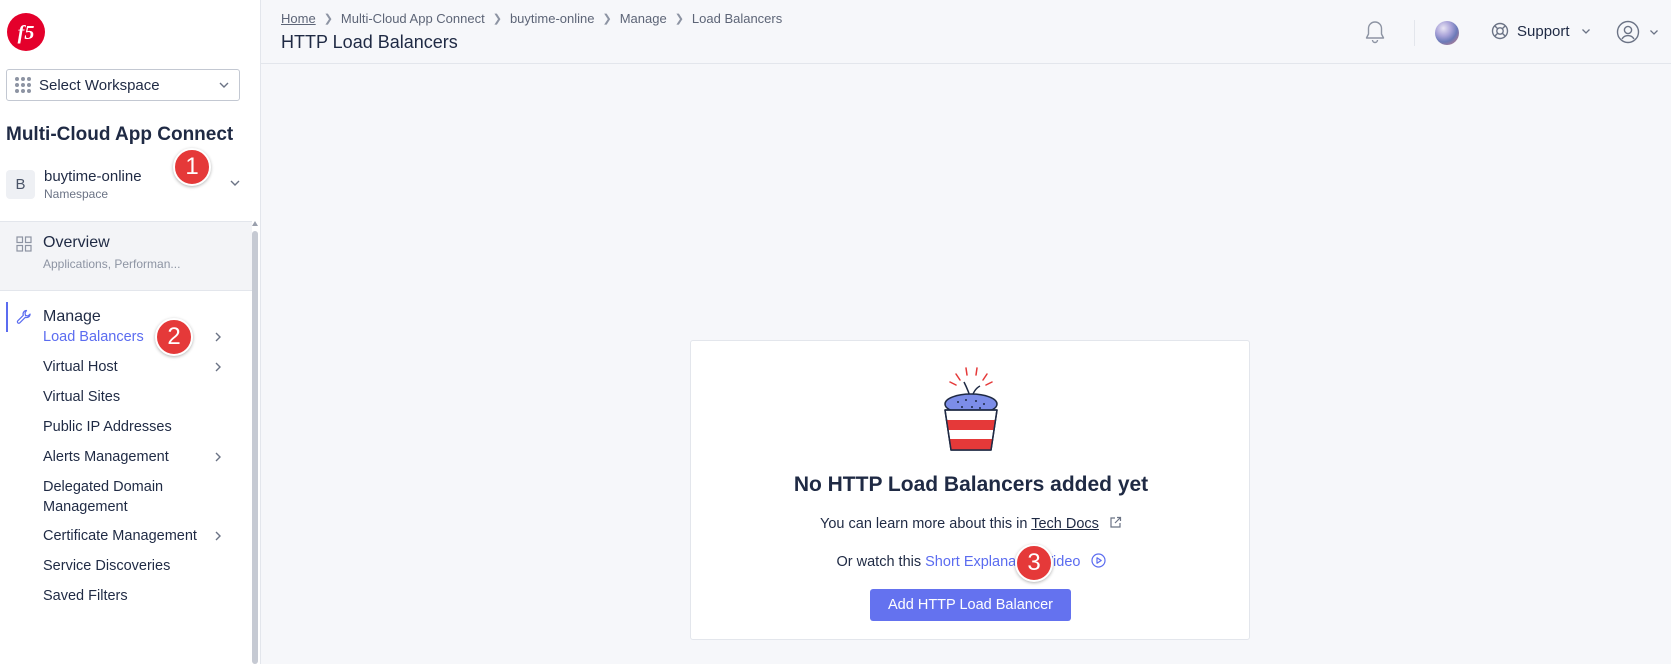 The image size is (1671, 664). I want to click on learn-more-prefix: You can learn more about this in, so click(924, 524).